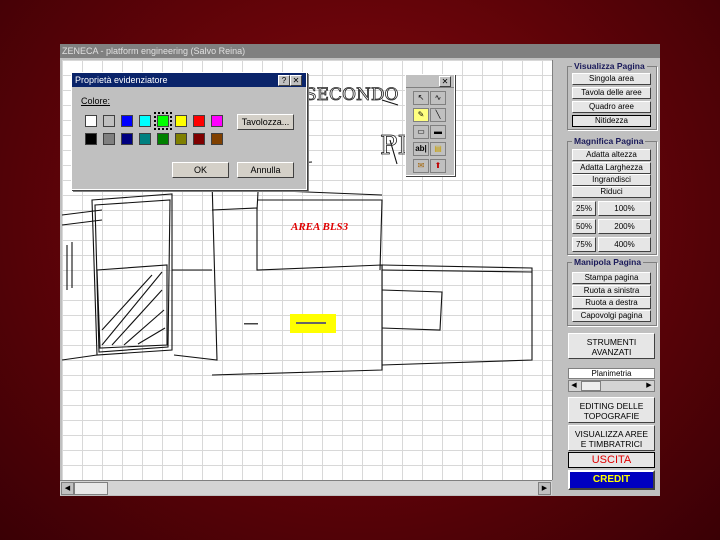 The width and height of the screenshot is (720, 540). What do you see at coordinates (319, 227) in the screenshot?
I see `area-label: AREA BLS3` at bounding box center [319, 227].